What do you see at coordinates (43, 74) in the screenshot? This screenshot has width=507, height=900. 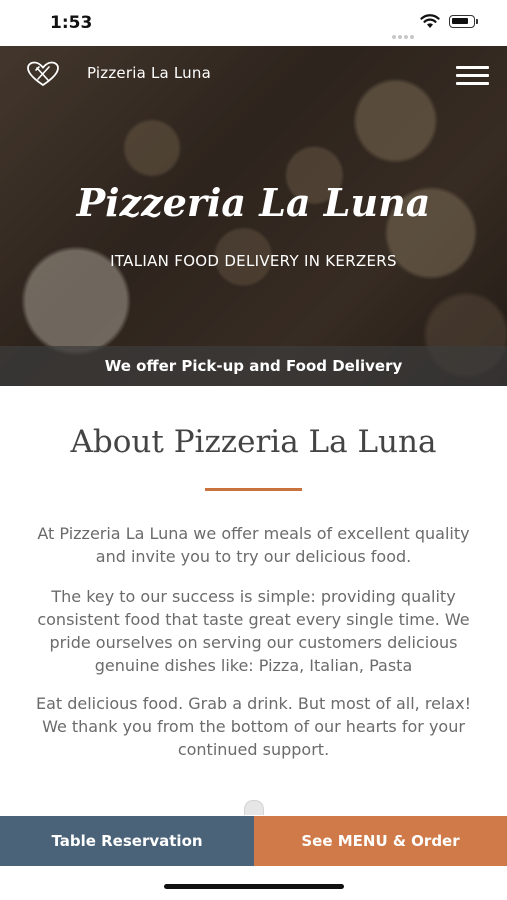 I see `fork-knife-heart-icon` at bounding box center [43, 74].